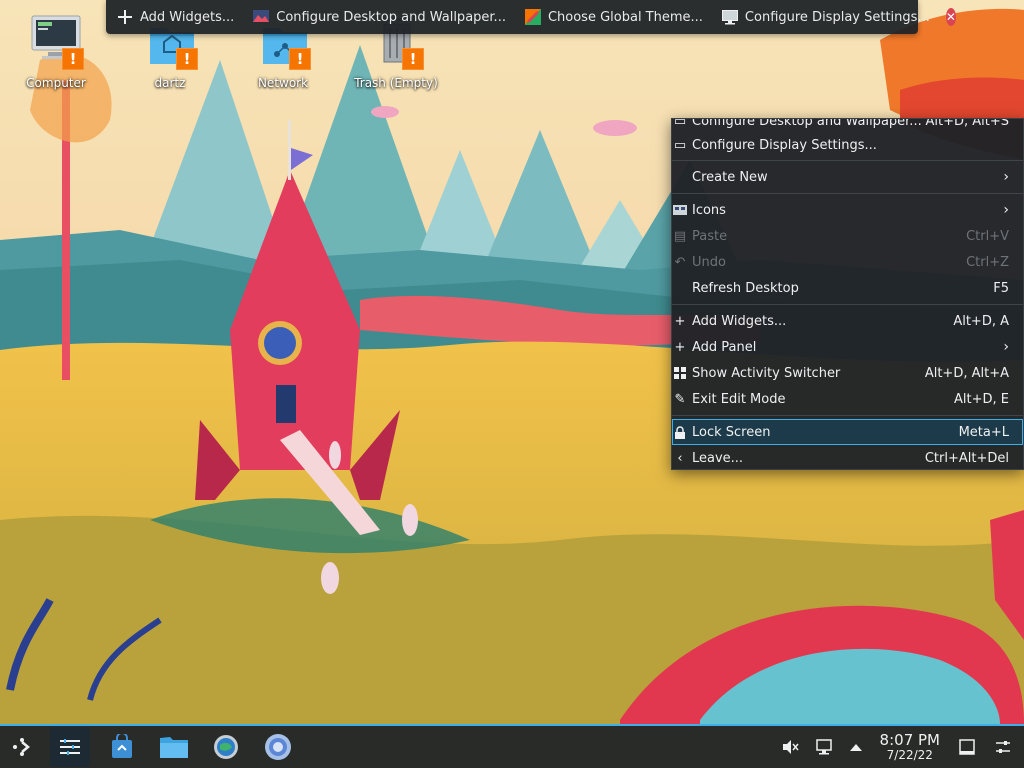 This screenshot has height=768, width=1024. What do you see at coordinates (261, 17) in the screenshot?
I see `desktop-wallpaper-icon` at bounding box center [261, 17].